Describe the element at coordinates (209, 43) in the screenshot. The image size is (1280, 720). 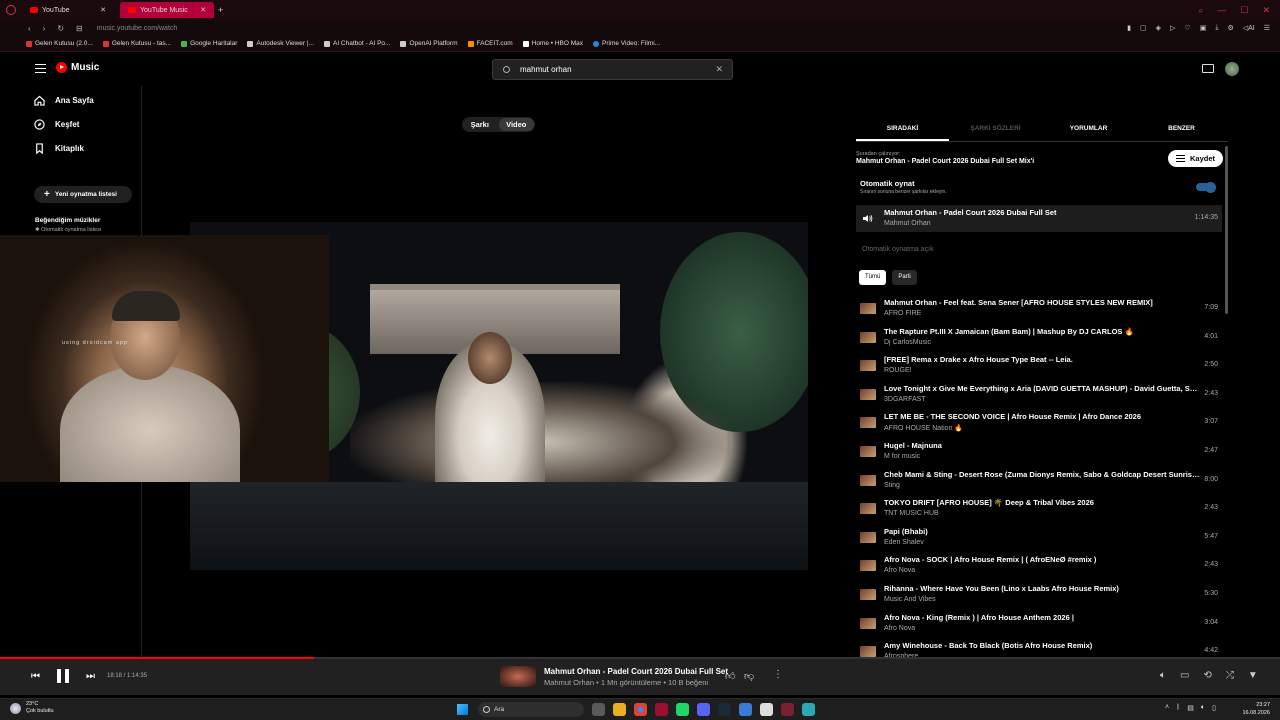
I see `bookmark: Google Haritalar` at that location.